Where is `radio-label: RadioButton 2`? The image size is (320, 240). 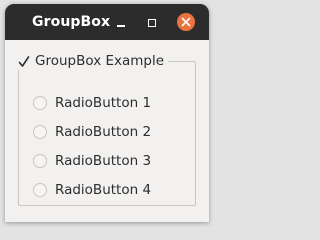 radio-label: RadioButton 2 is located at coordinates (103, 131).